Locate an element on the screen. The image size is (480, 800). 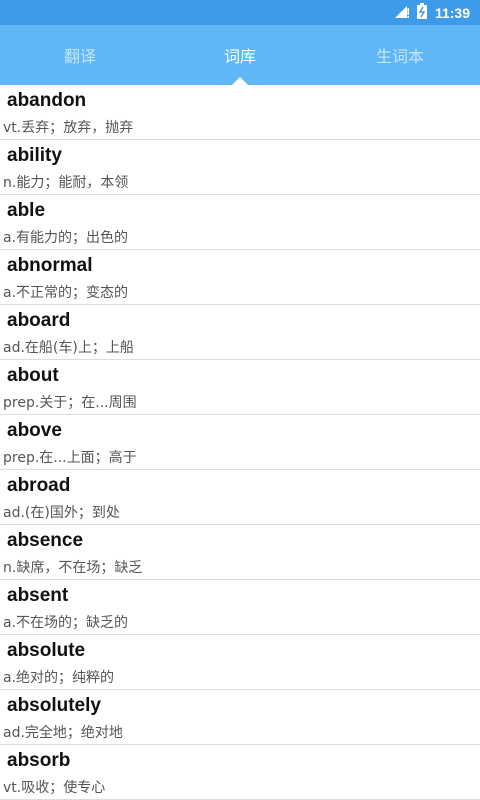
word-definition: vt.吸收；使专心 is located at coordinates (54, 788).